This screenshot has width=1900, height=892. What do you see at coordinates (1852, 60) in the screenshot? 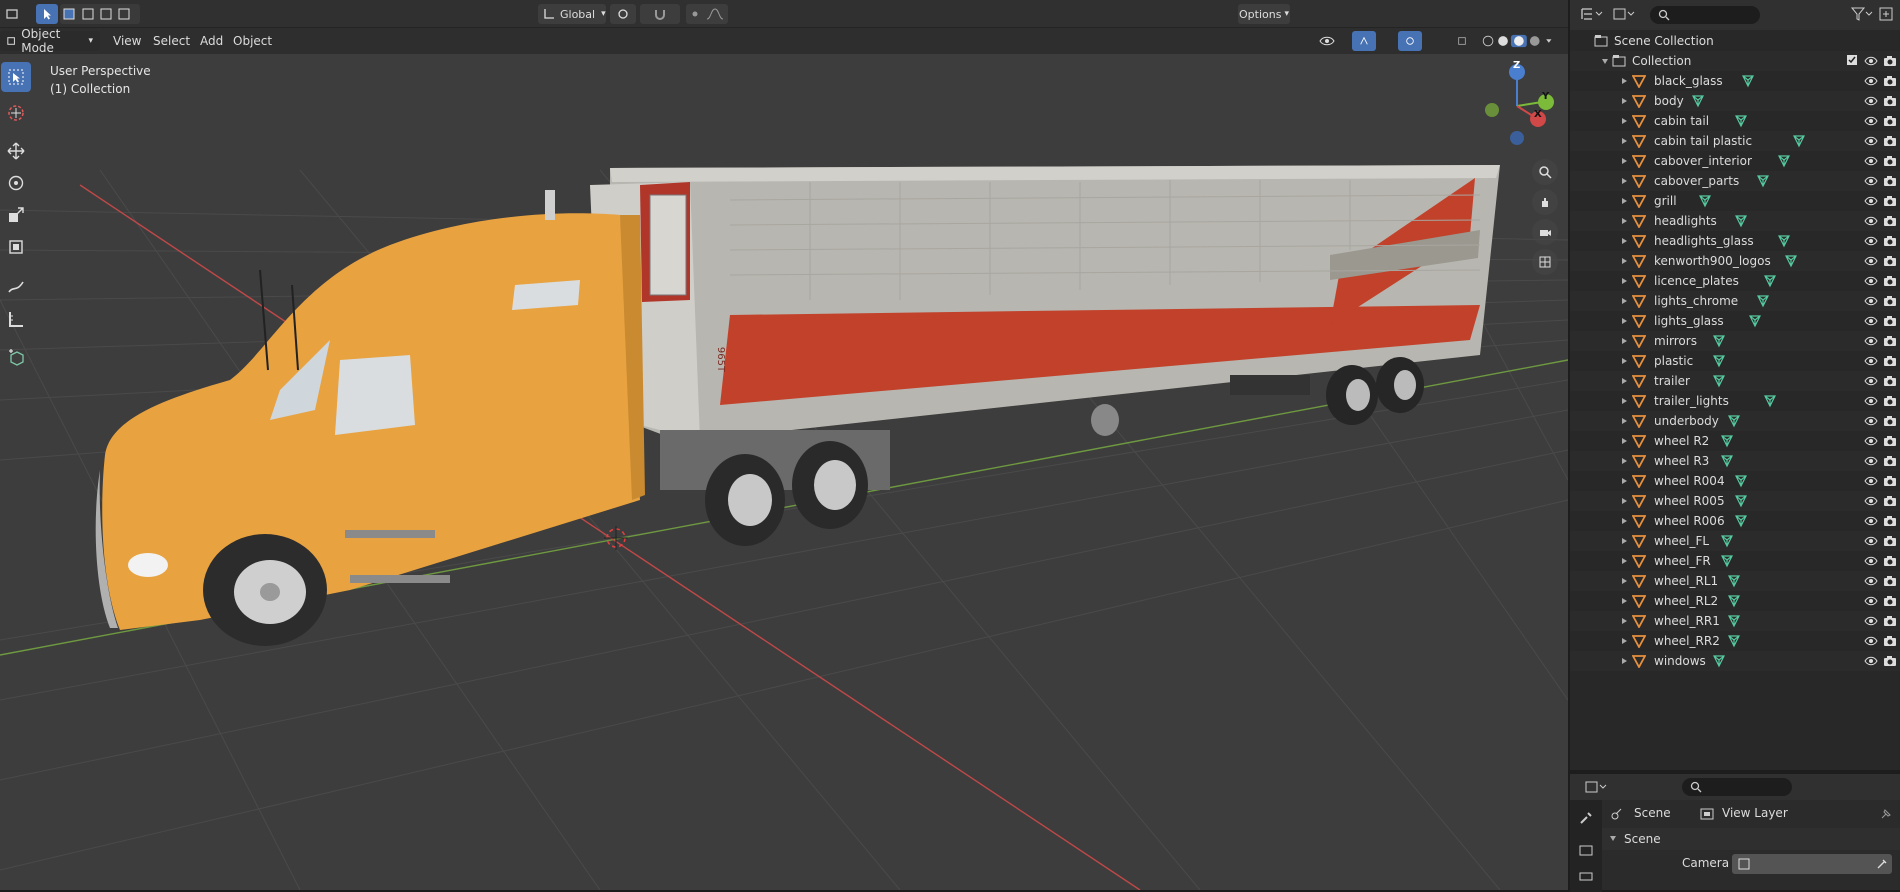
I see `checkbox-icon` at bounding box center [1852, 60].